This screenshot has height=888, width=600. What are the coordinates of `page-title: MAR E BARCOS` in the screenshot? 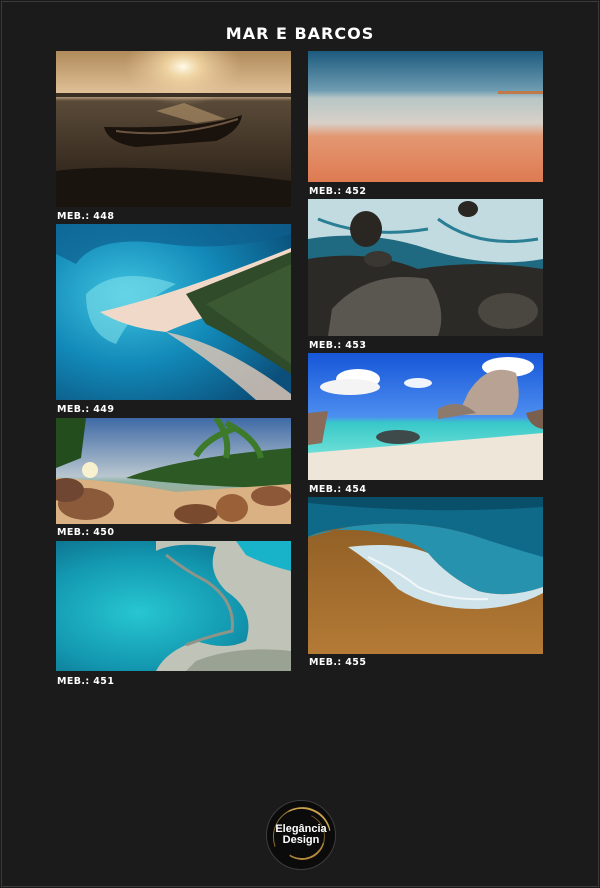 It's located at (300, 33).